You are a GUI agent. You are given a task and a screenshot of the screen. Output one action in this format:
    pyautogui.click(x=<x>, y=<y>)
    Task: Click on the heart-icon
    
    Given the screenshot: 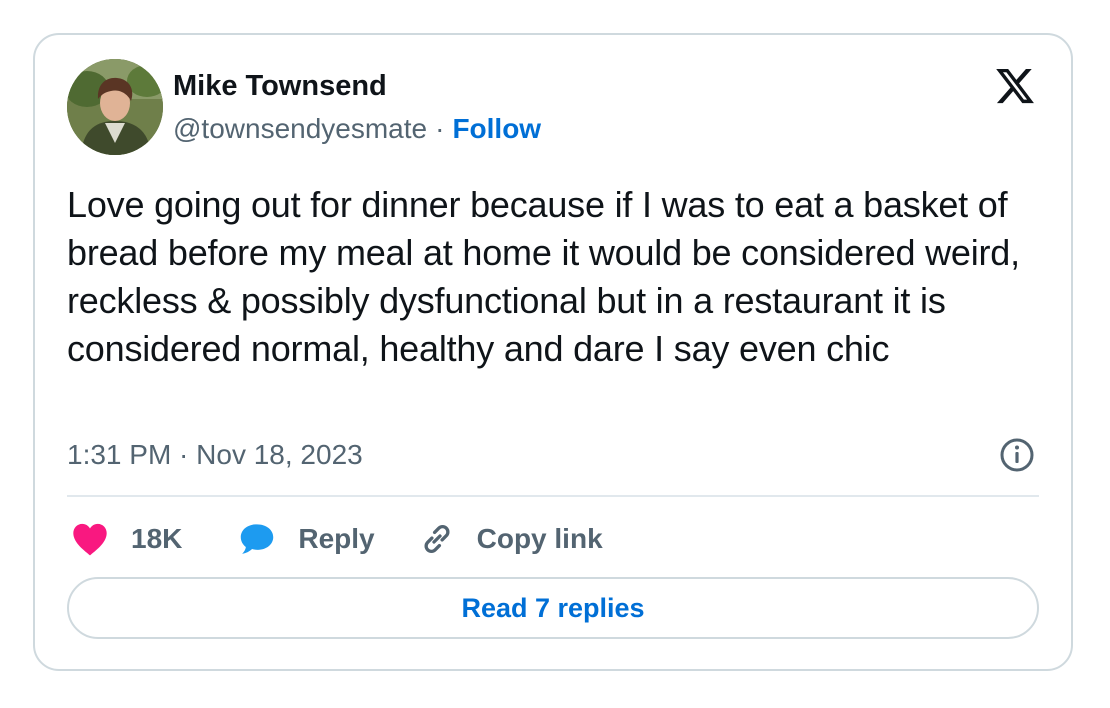 What is the action you would take?
    pyautogui.click(x=90, y=539)
    